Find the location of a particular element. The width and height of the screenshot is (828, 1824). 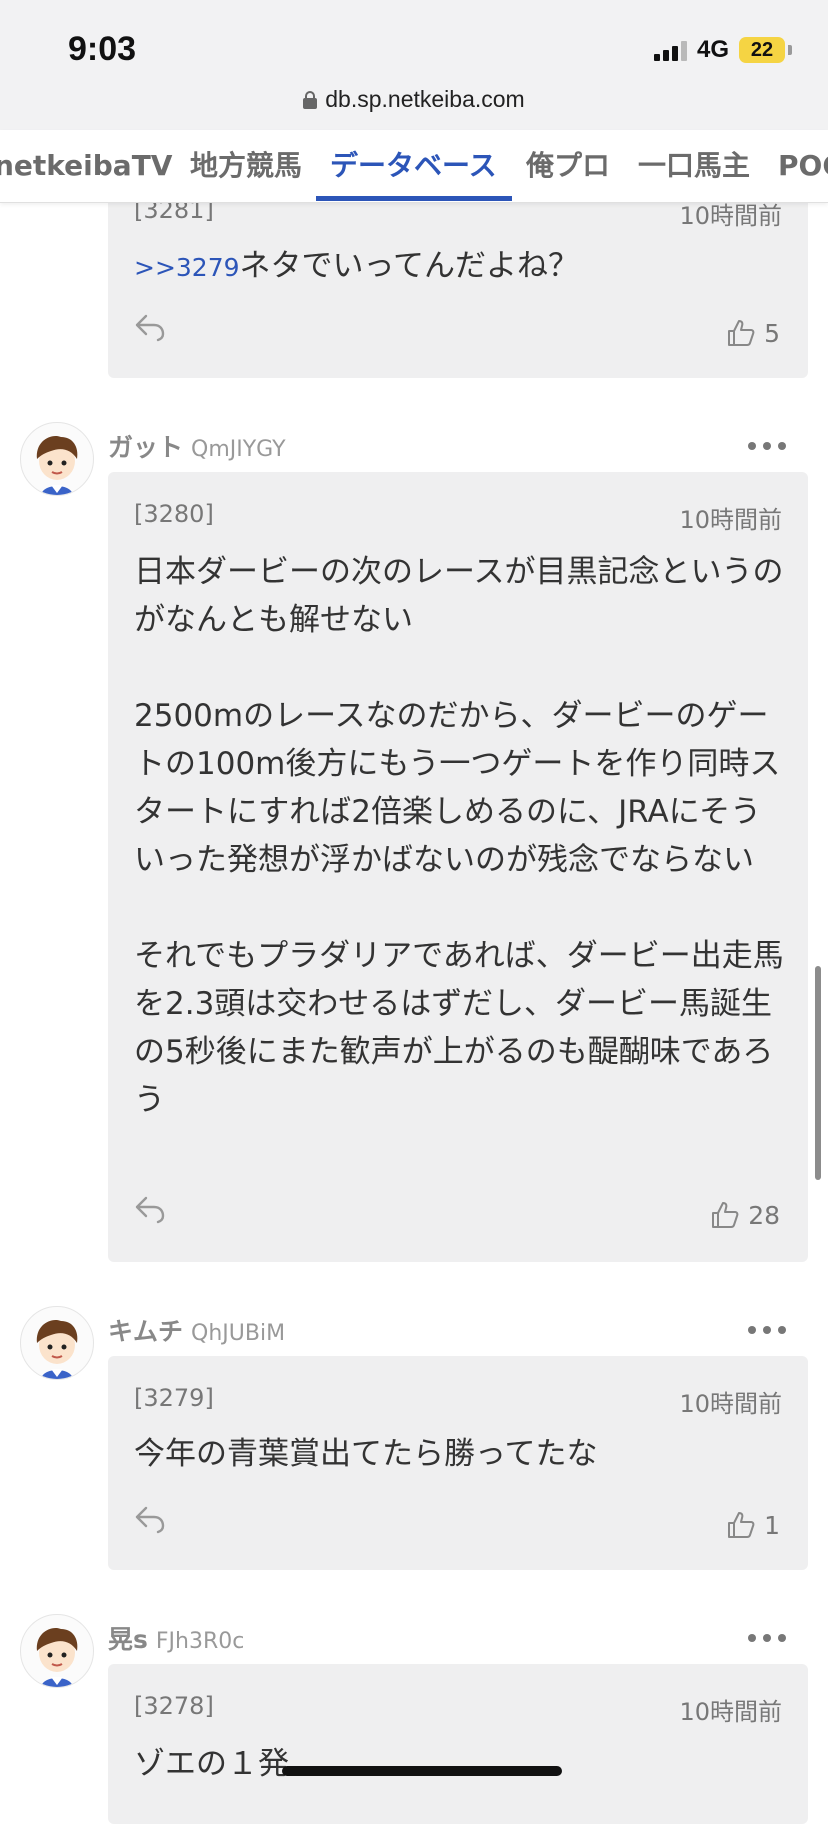

signal-icon is located at coordinates (670, 50).